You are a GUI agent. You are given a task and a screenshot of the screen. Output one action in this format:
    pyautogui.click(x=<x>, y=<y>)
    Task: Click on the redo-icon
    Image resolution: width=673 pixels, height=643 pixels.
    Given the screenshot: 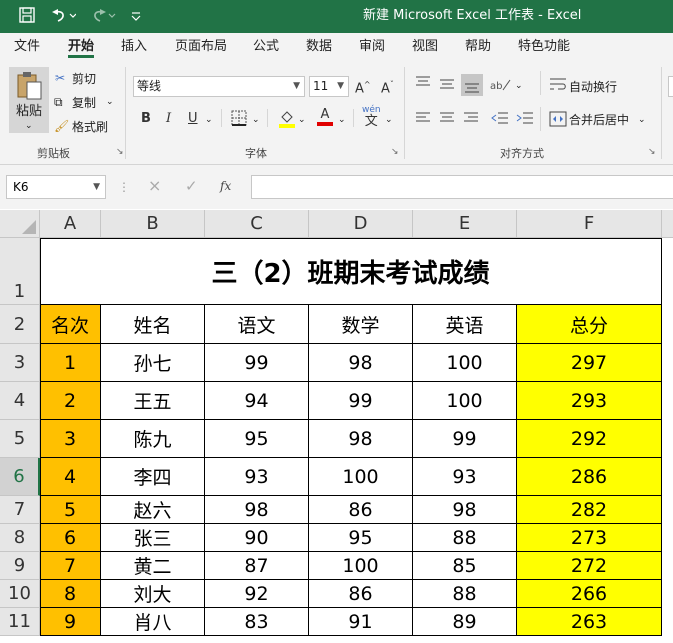 What is the action you would take?
    pyautogui.click(x=102, y=17)
    